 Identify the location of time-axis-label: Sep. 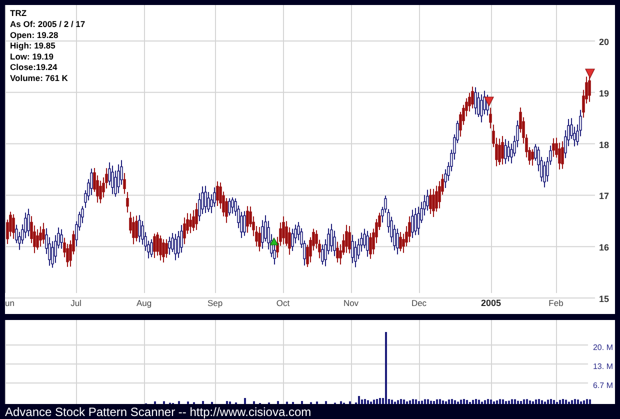
(215, 303).